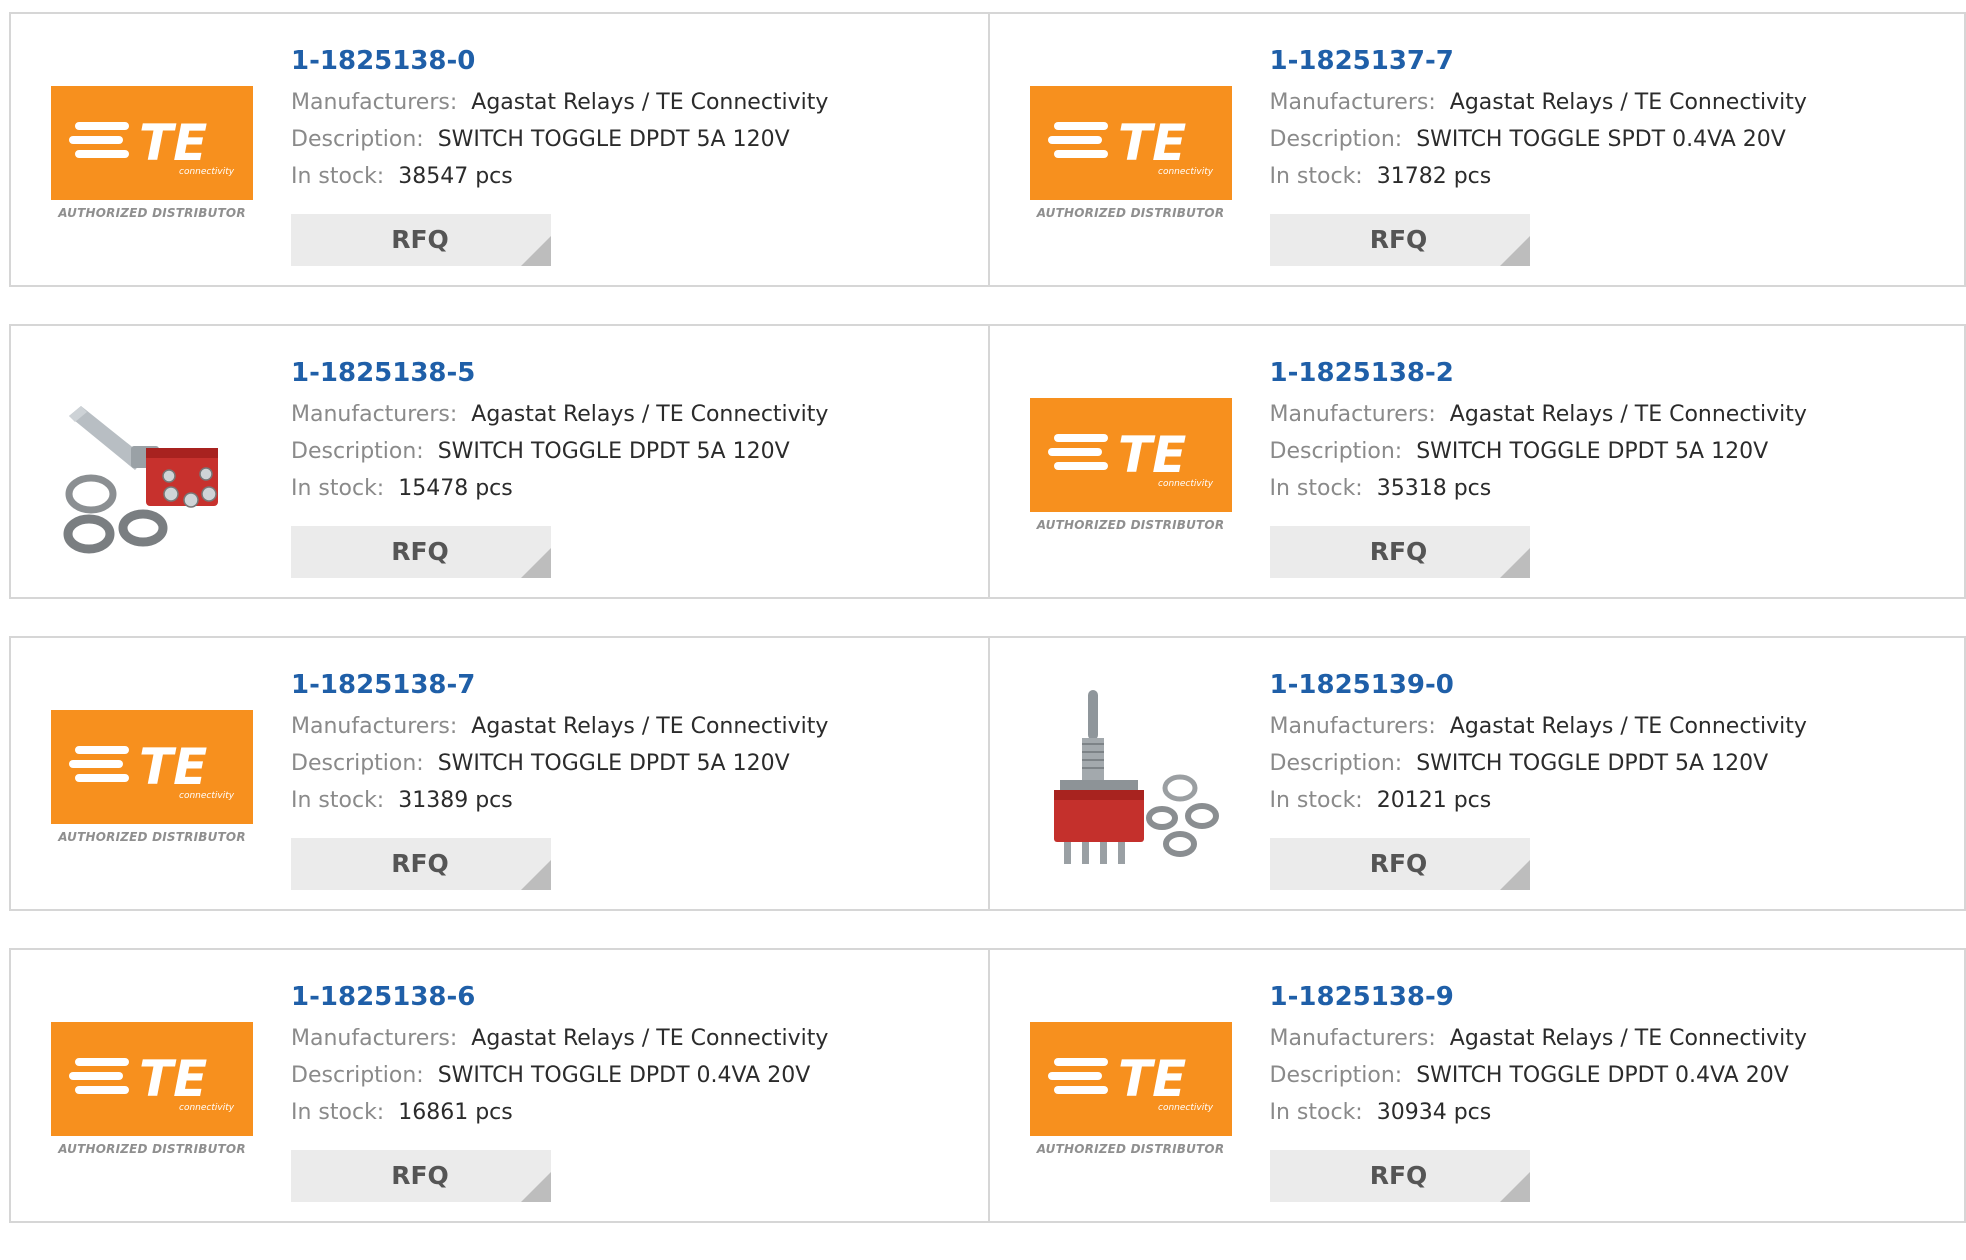  What do you see at coordinates (140, 480) in the screenshot?
I see `toggle-switch-photo` at bounding box center [140, 480].